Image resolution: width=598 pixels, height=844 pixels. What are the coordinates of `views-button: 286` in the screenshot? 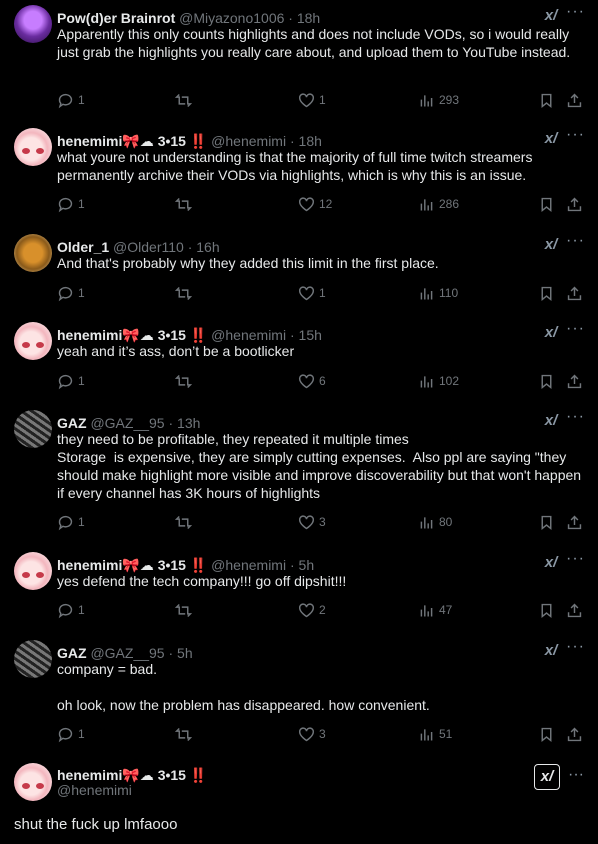 It's located at (438, 204).